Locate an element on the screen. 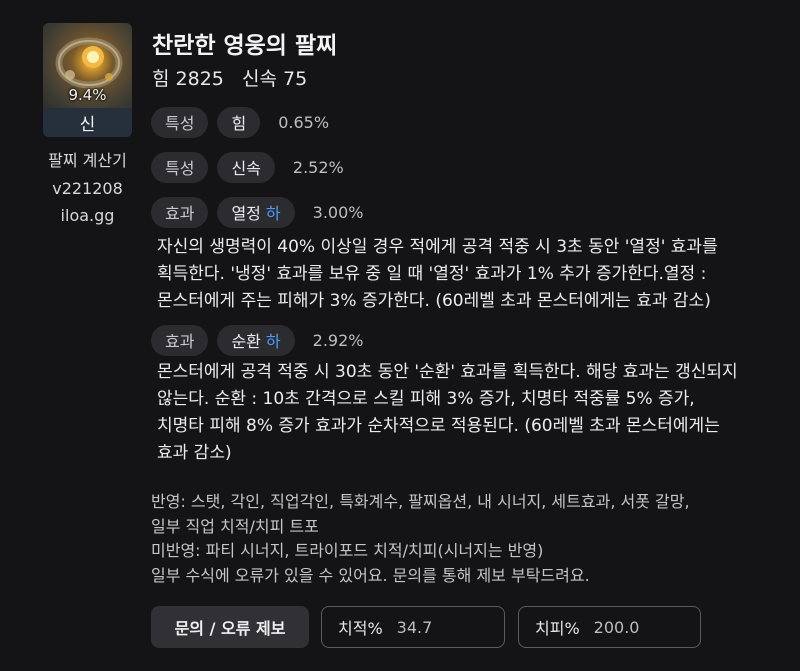 Image resolution: width=800 pixels, height=671 pixels. option-value: 0.65% is located at coordinates (304, 122).